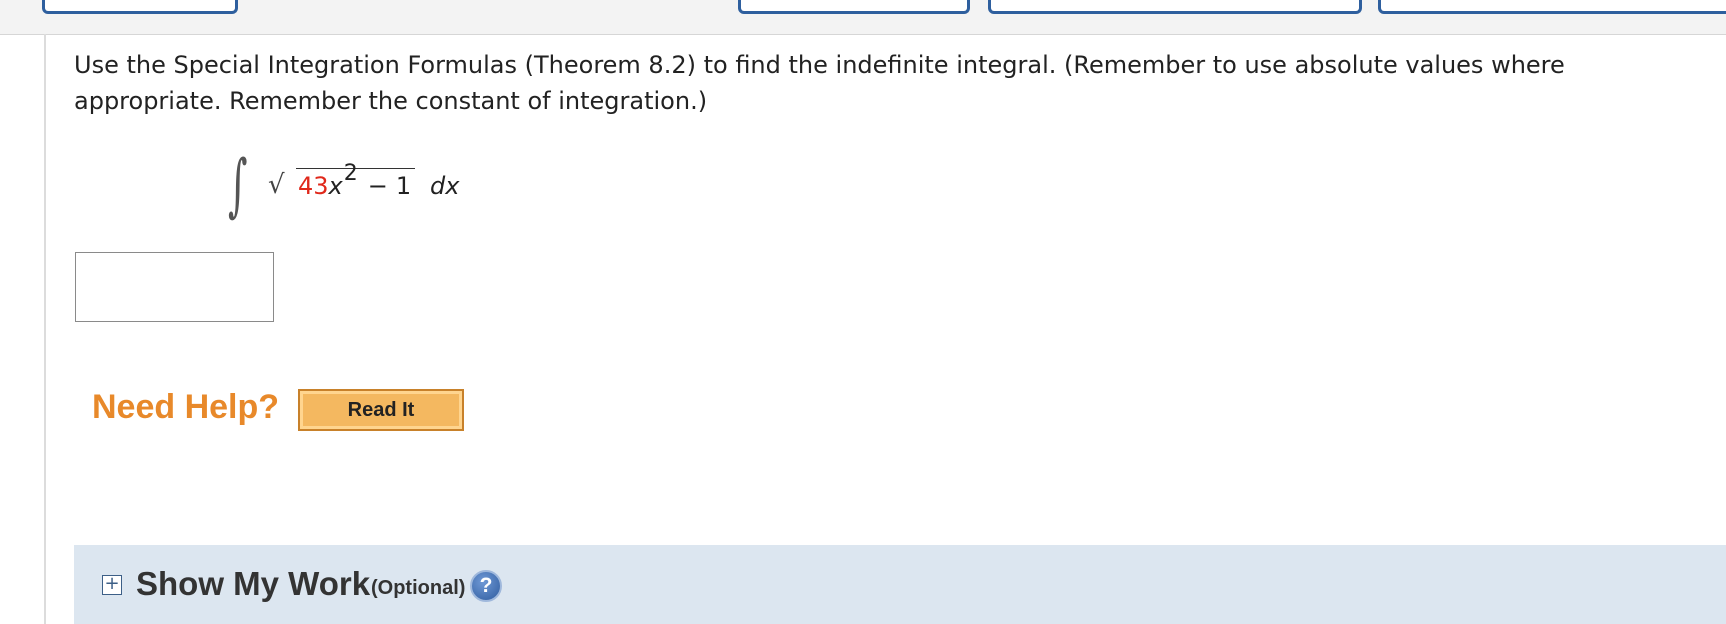 This screenshot has width=1726, height=624. What do you see at coordinates (377, 186) in the screenshot?
I see `minus-sign: −` at bounding box center [377, 186].